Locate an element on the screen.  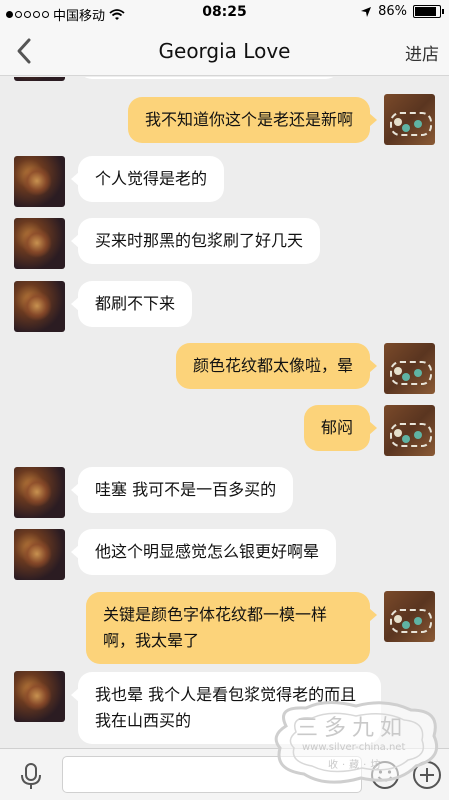
message-bubble-other: 哇塞 我可不是一百多买的 is located at coordinates (182, 490).